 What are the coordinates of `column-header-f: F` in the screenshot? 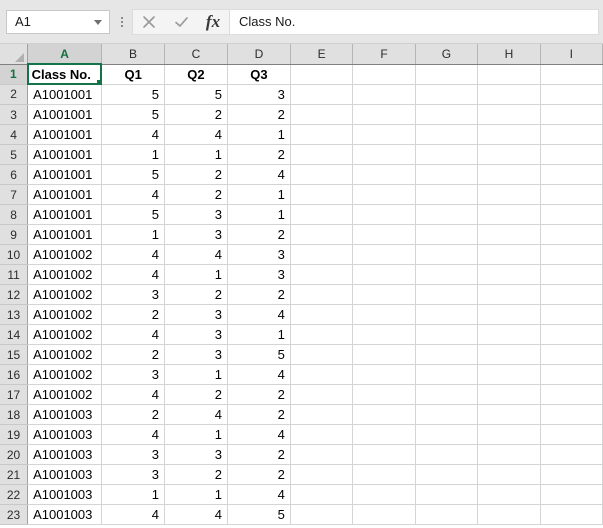 It's located at (384, 54).